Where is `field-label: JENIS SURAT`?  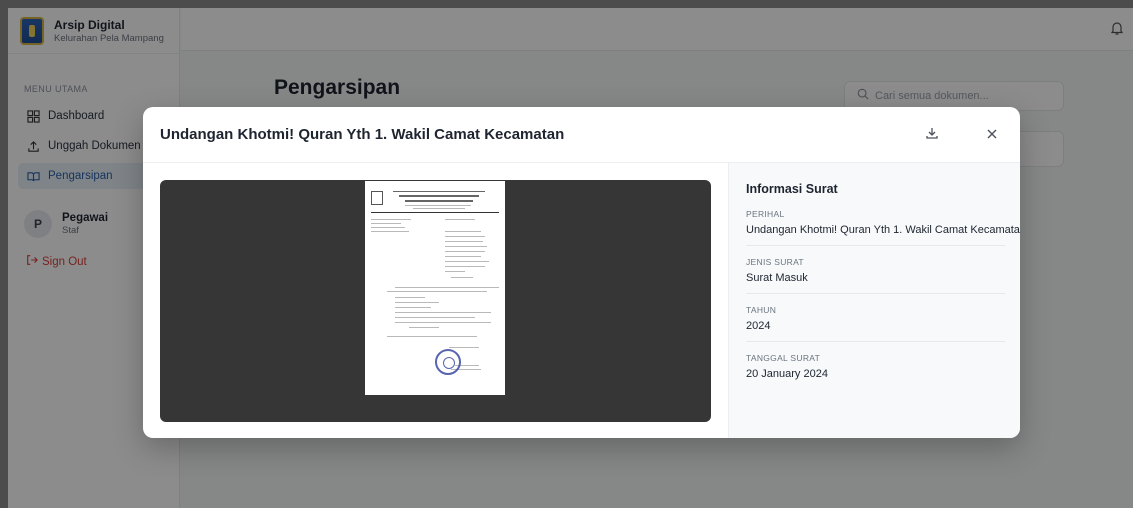 field-label: JENIS SURAT is located at coordinates (775, 262).